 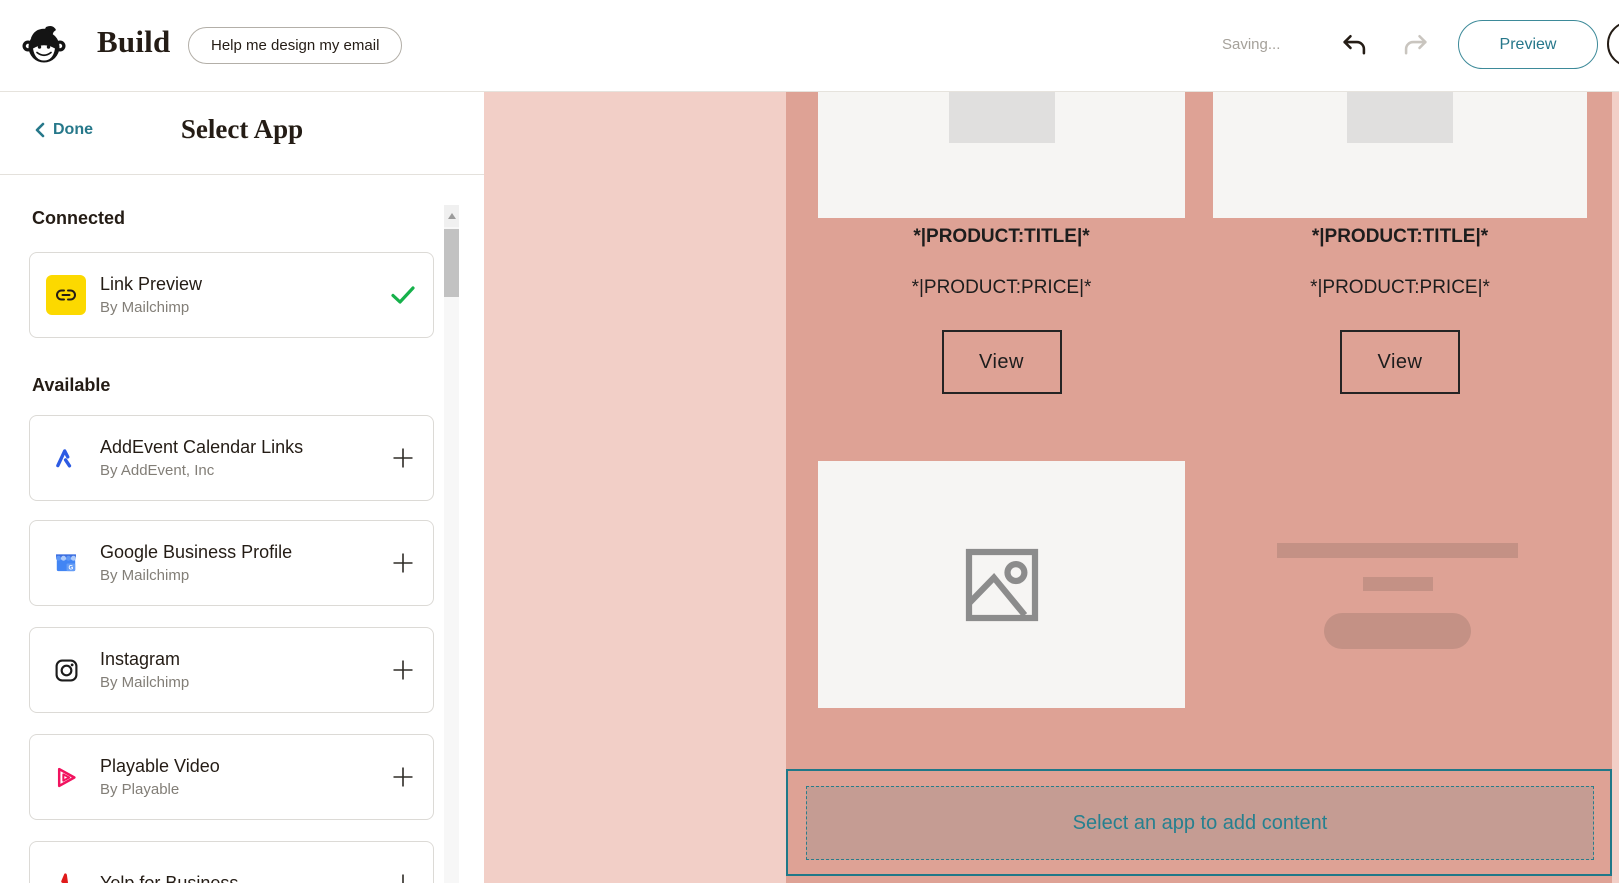 I want to click on image-placeholder-icon, so click(x=1001, y=584).